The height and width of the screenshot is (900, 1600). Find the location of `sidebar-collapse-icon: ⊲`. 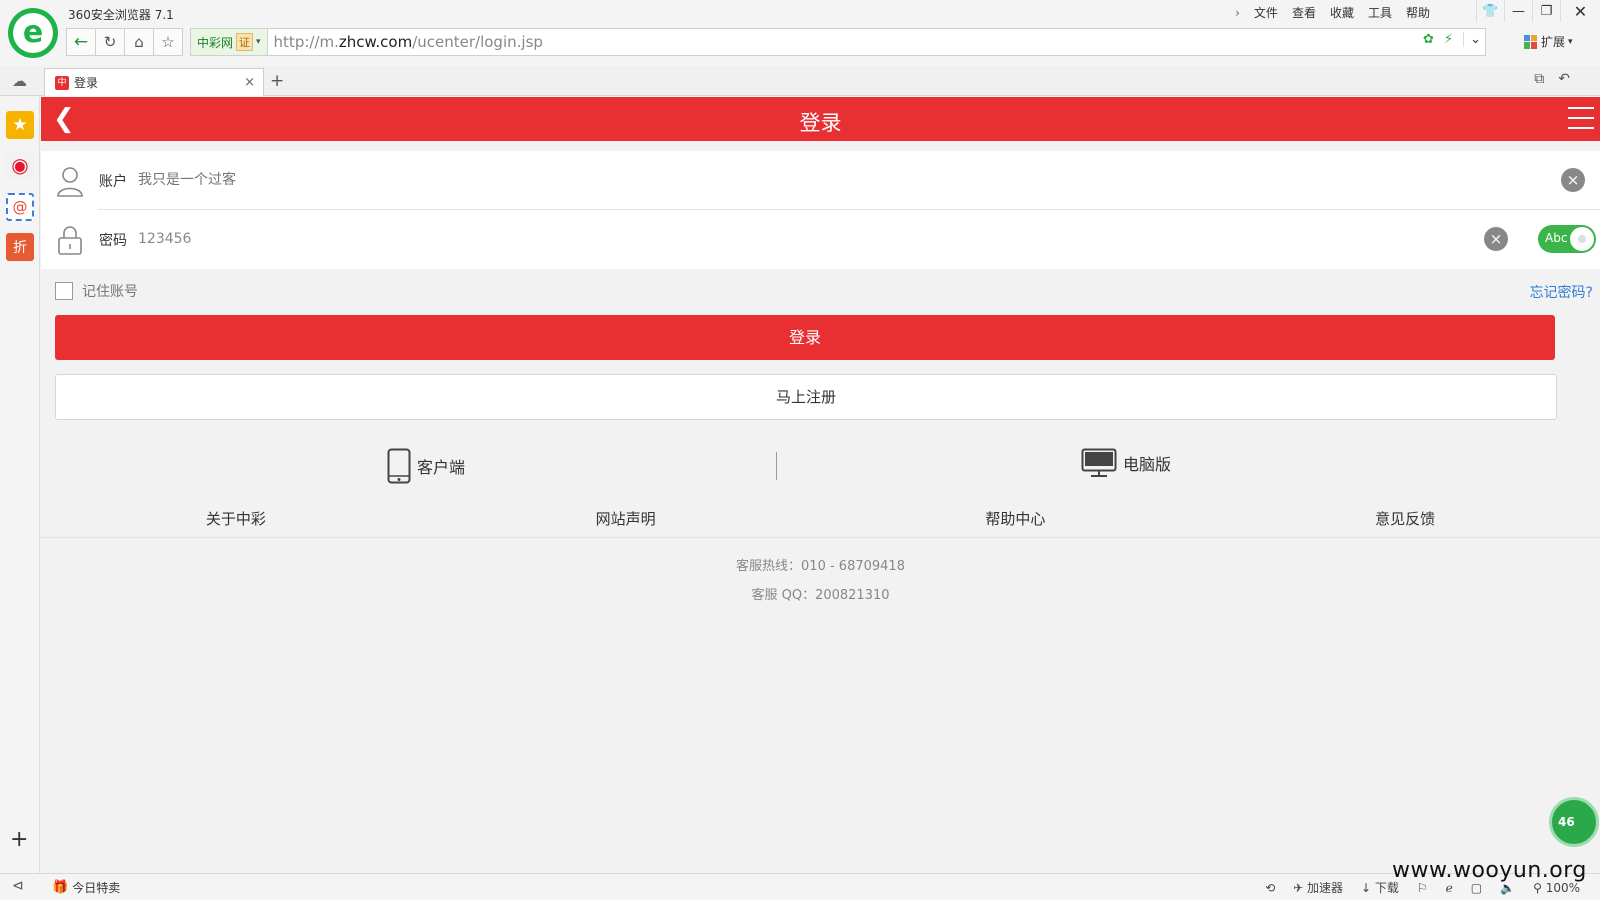

sidebar-collapse-icon: ⊲ is located at coordinates (18, 886).